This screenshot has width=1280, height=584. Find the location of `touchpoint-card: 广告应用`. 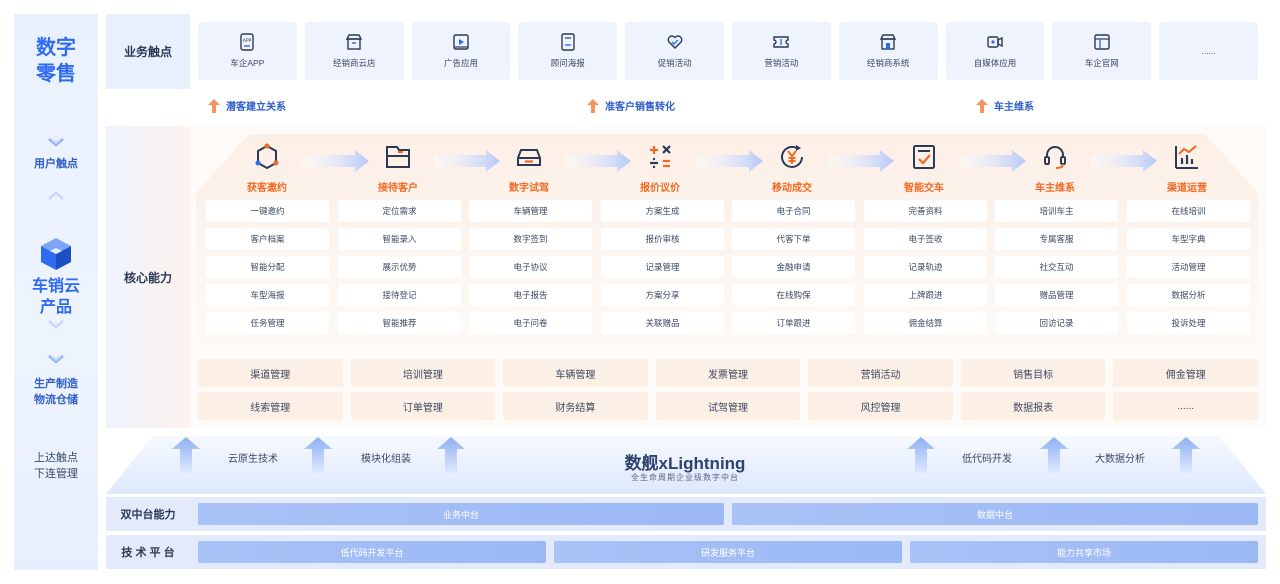

touchpoint-card: 广告应用 is located at coordinates (461, 51).